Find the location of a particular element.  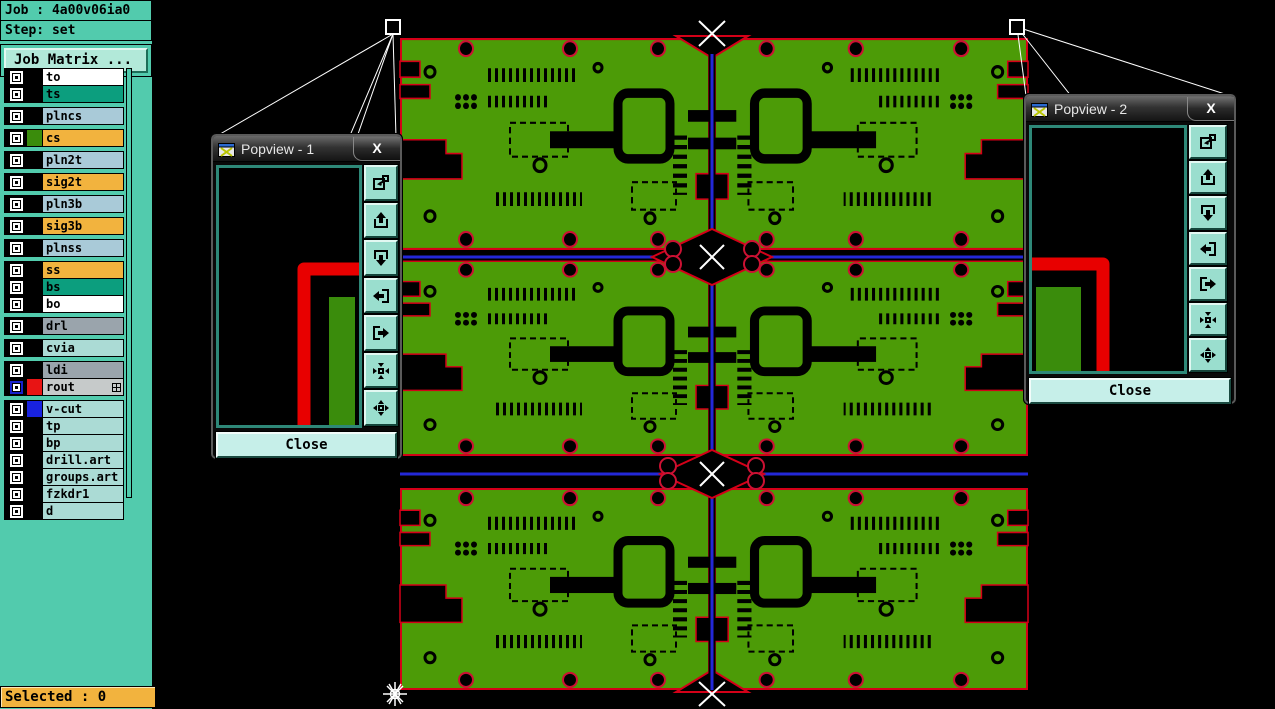

layer-row-ts: ts is located at coordinates (64, 94).